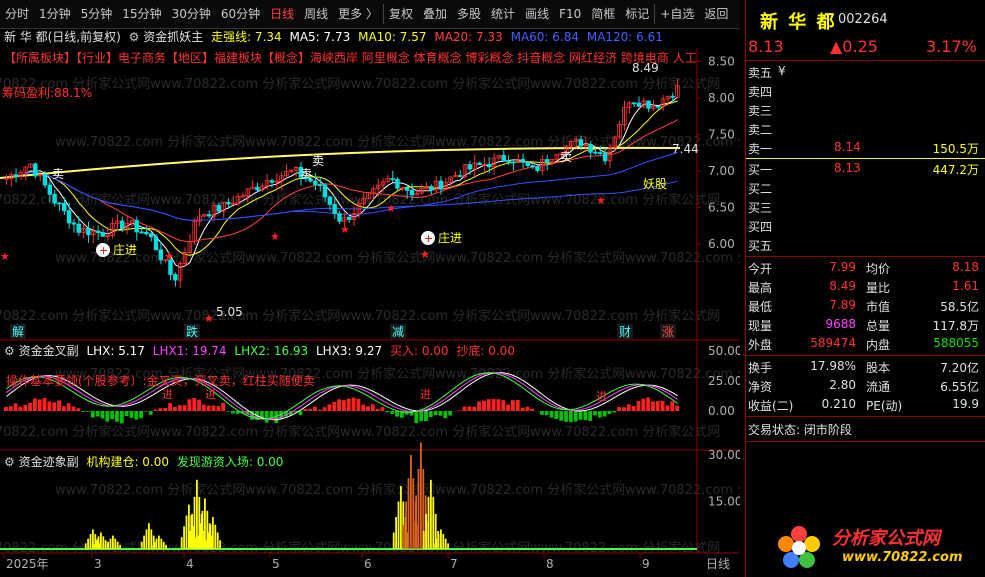  I want to click on x-axis-label: 9, so click(646, 564).